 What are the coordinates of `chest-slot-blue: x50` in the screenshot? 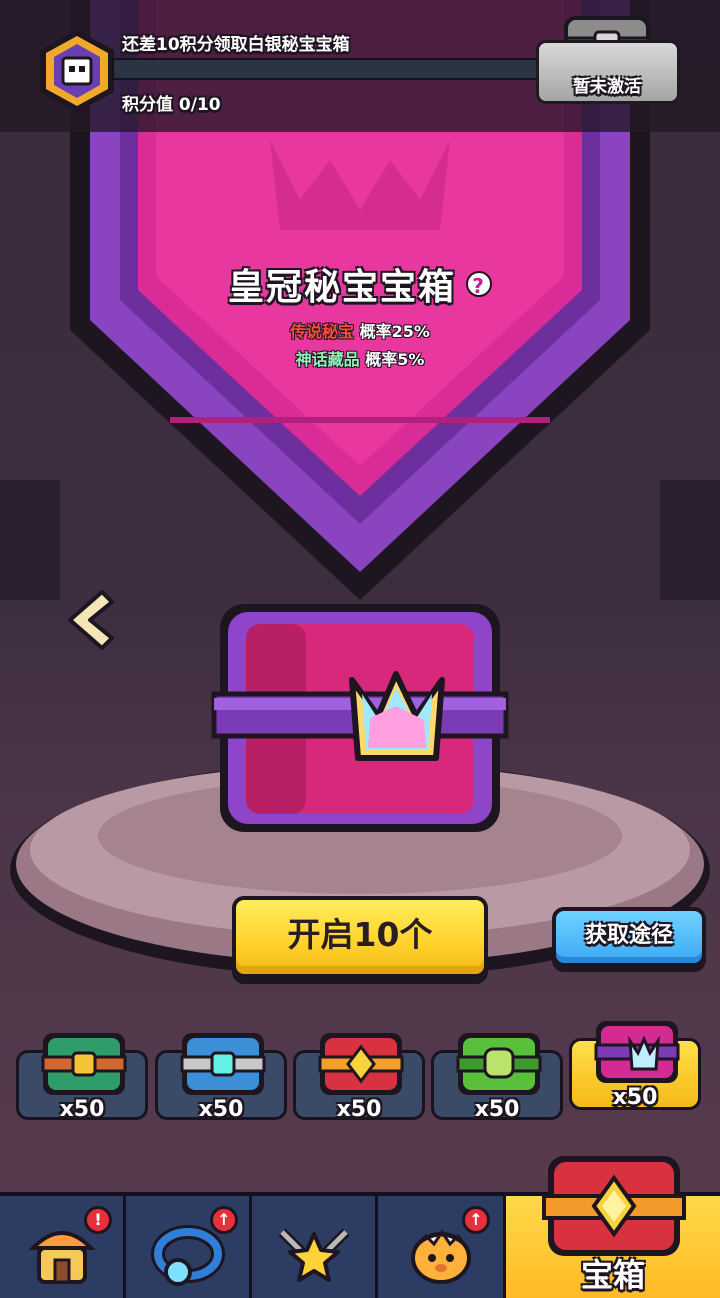 It's located at (221, 1077).